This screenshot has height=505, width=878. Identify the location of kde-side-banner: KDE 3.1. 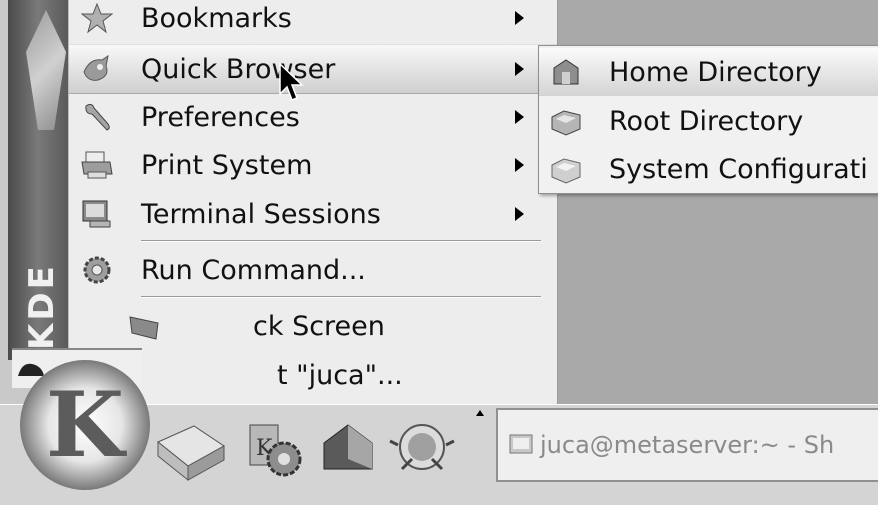
(55, 180).